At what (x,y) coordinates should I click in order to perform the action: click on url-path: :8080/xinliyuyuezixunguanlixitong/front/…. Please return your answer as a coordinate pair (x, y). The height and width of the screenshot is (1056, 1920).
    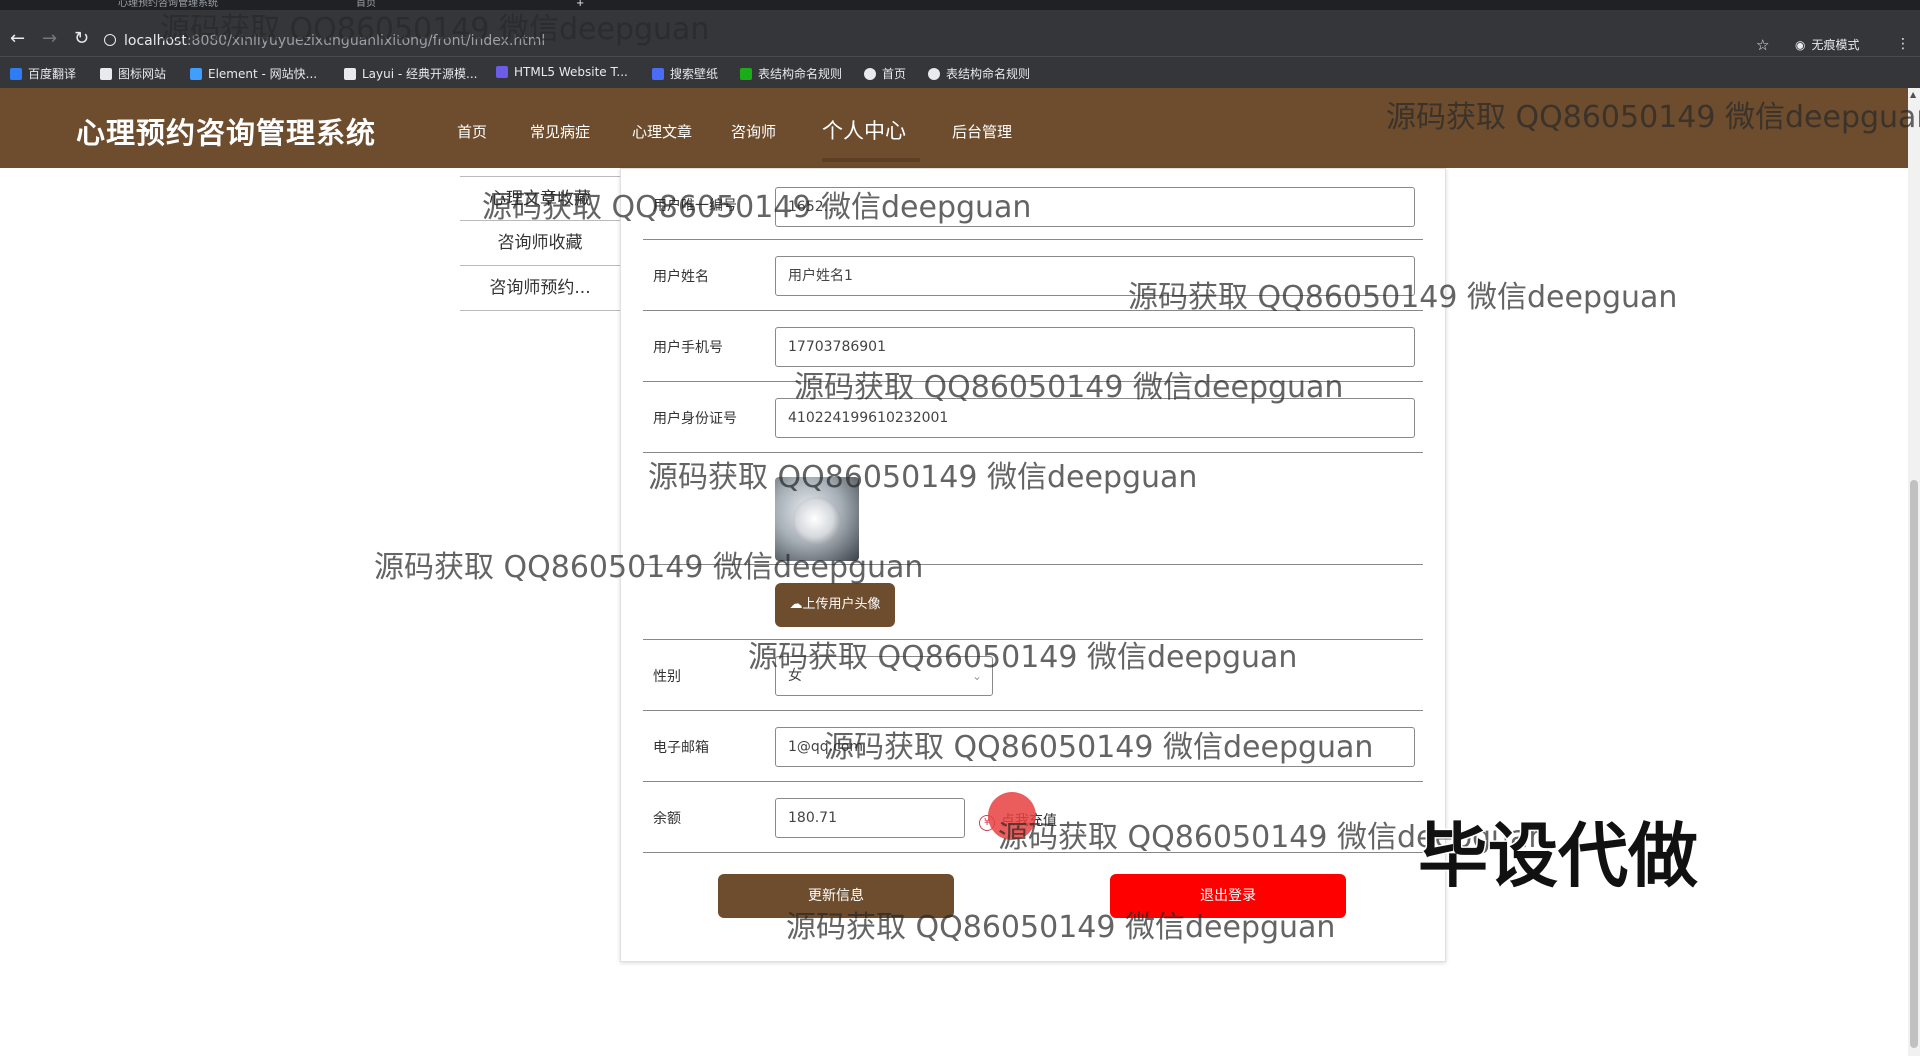
    Looking at the image, I should click on (366, 41).